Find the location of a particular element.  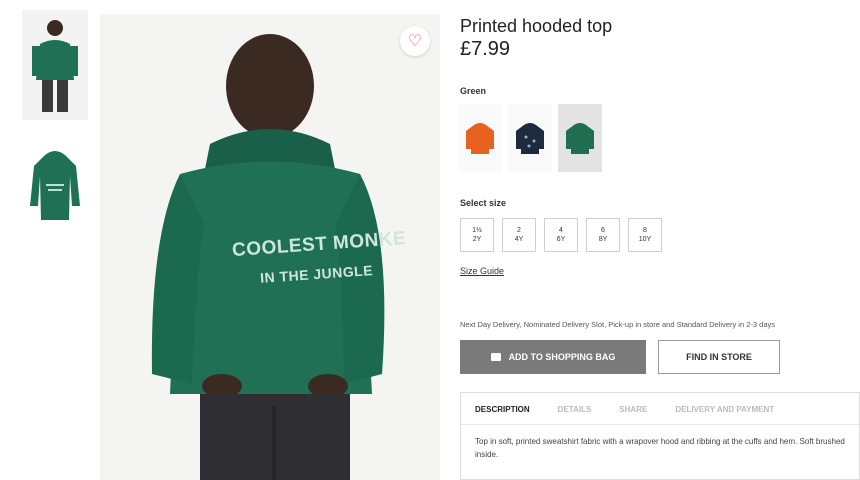

swatch-navy is located at coordinates (530, 138).